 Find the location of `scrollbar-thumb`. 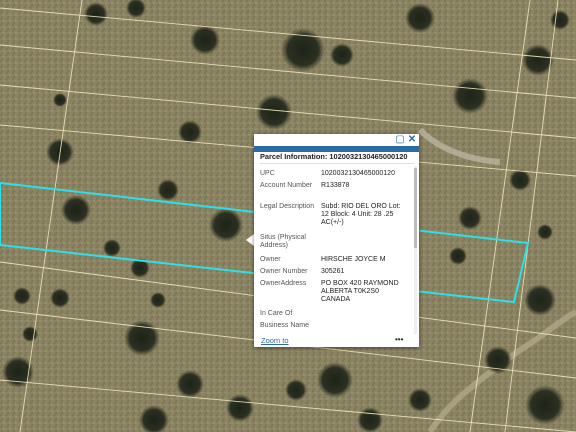

scrollbar-thumb is located at coordinates (415, 208).